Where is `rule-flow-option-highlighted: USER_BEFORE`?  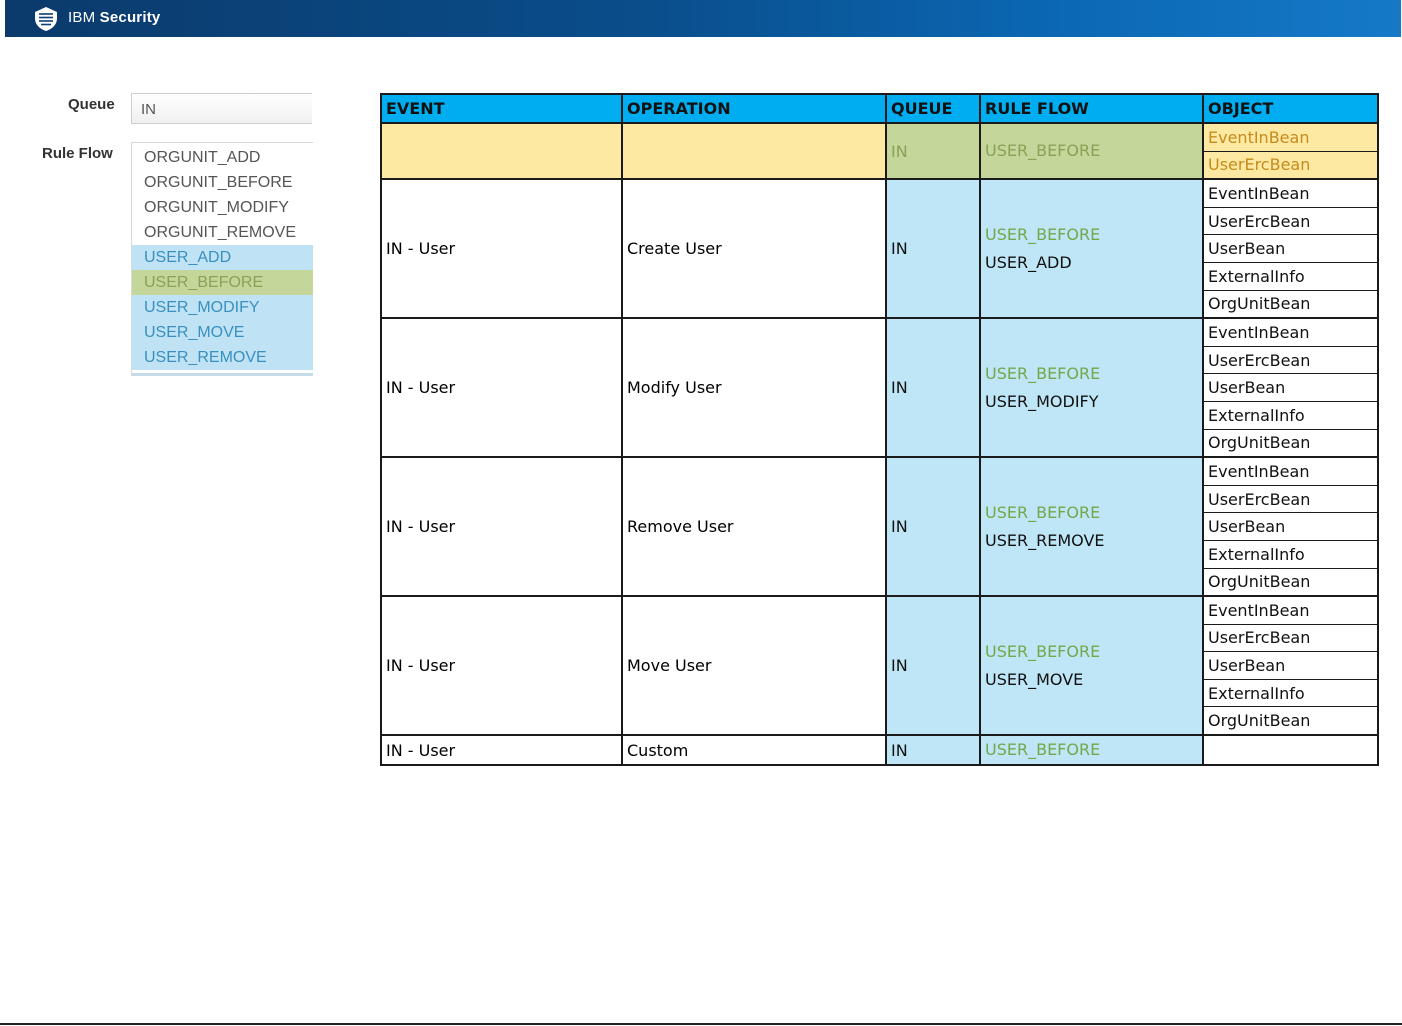
rule-flow-option-highlighted: USER_BEFORE is located at coordinates (222, 282).